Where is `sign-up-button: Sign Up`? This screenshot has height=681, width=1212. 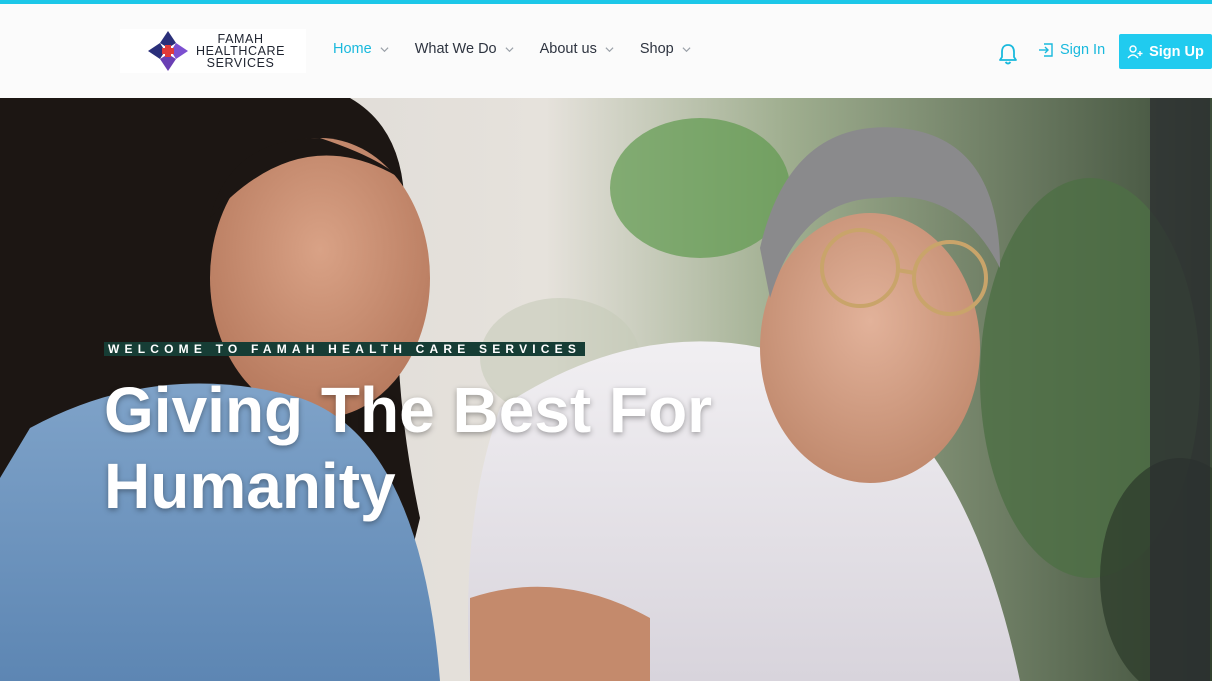
sign-up-button: Sign Up is located at coordinates (1165, 51).